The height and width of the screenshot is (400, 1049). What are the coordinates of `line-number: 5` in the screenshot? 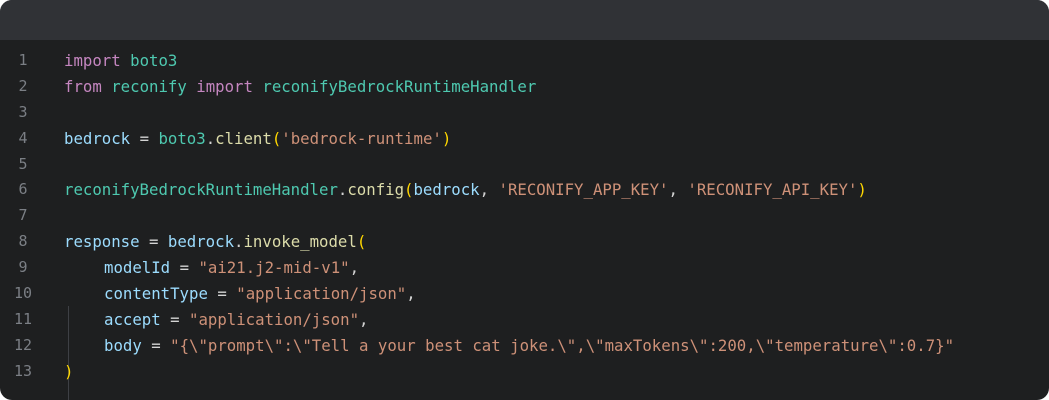 It's located at (23, 163).